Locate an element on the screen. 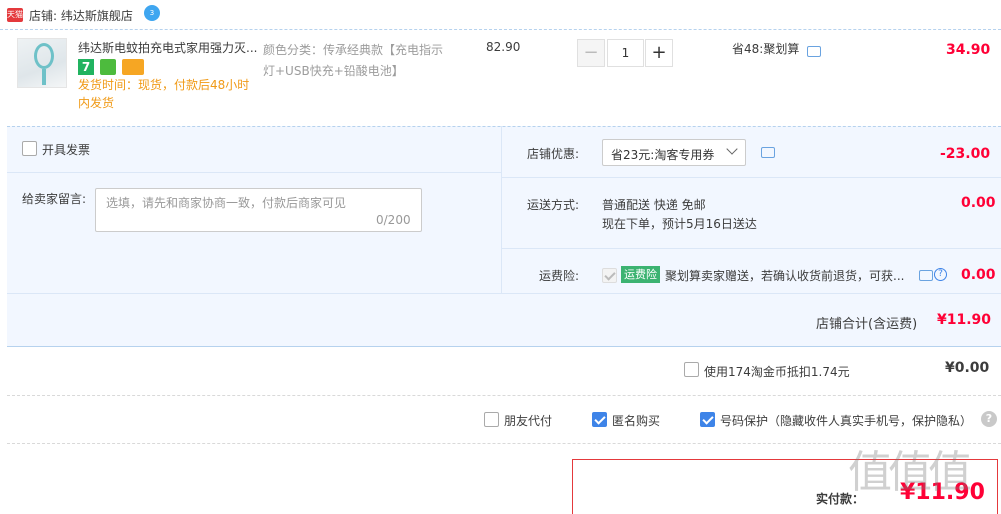  anonymous-checkbox is located at coordinates (599, 419).